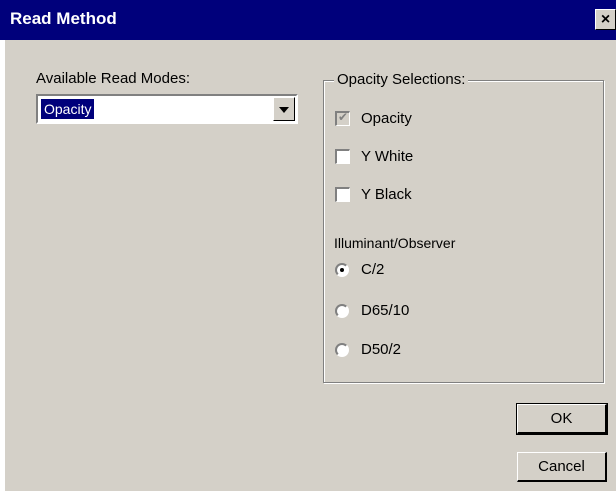  I want to click on y-black-checkbox, so click(342, 194).